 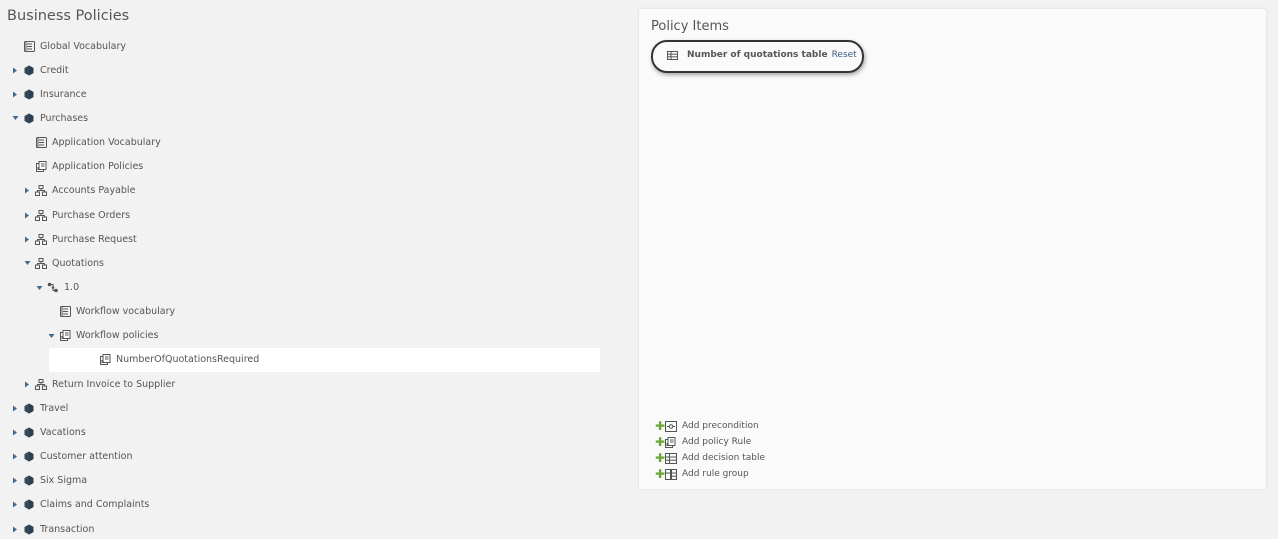 I want to click on tree-node-content: Global Vocabulary, so click(x=68, y=46).